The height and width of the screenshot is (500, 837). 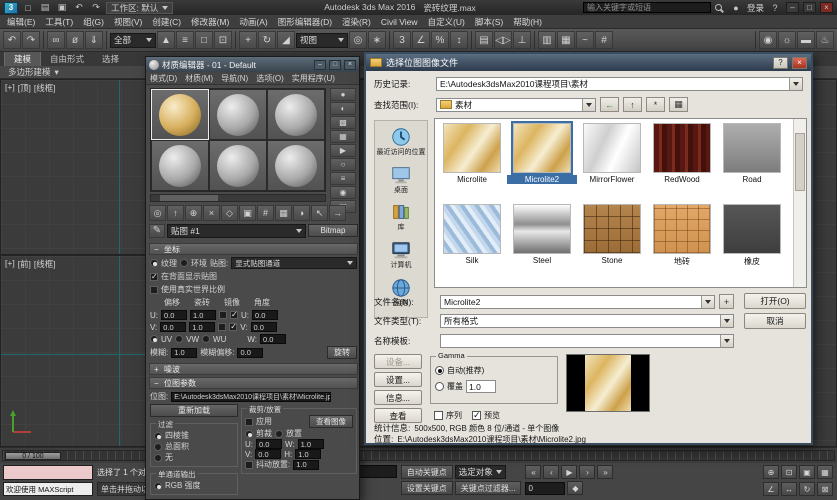 What do you see at coordinates (343, 150) in the screenshot?
I see `video-color-check-icon: ▶` at bounding box center [343, 150].